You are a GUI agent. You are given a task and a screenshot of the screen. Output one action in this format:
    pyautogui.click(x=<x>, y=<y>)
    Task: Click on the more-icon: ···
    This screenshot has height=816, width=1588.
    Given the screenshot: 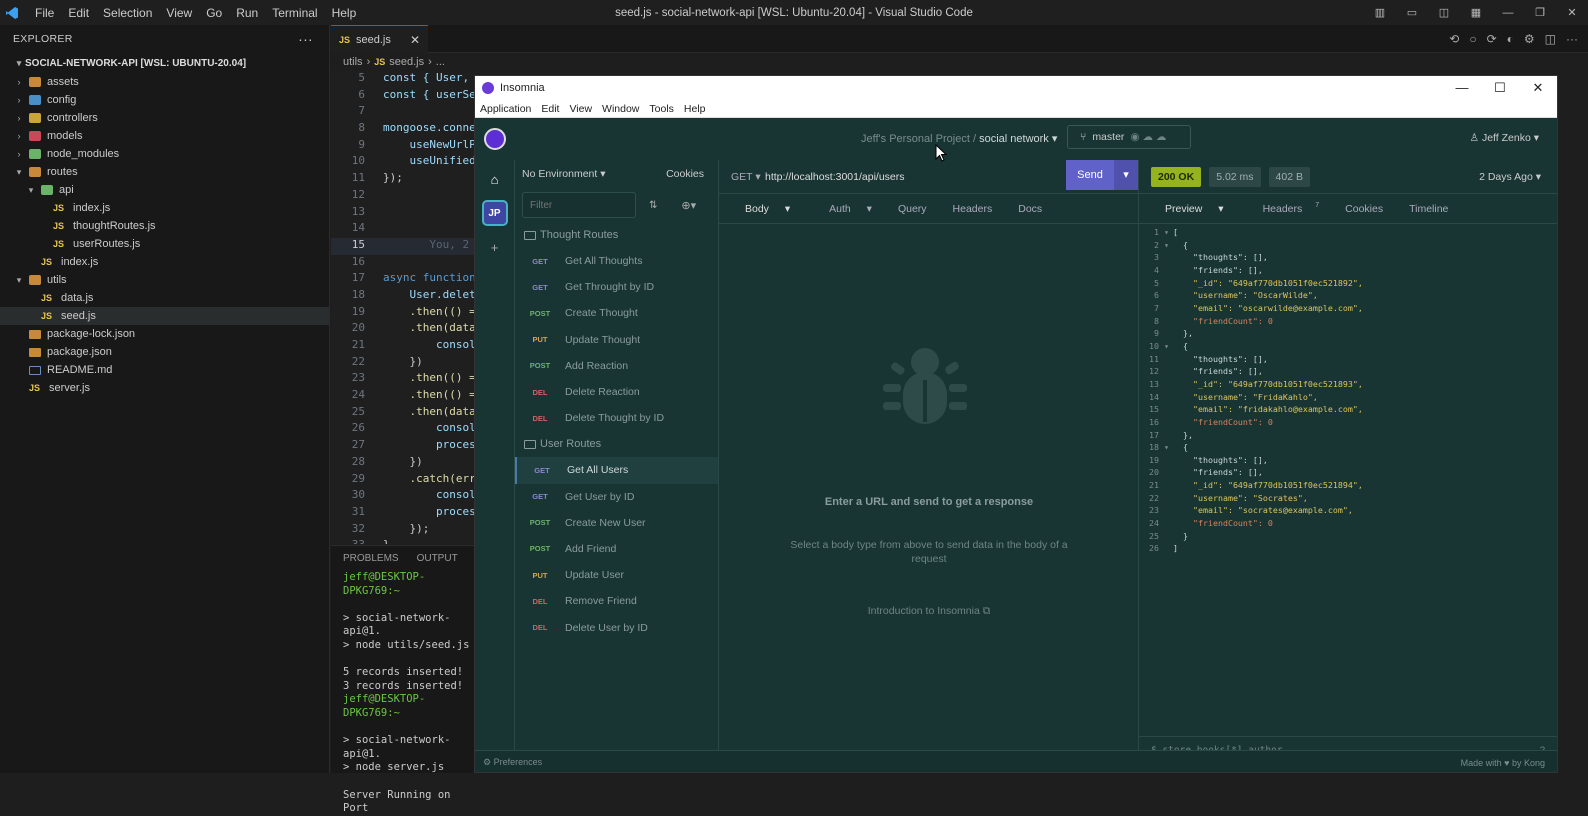 What is the action you would take?
    pyautogui.click(x=1572, y=39)
    